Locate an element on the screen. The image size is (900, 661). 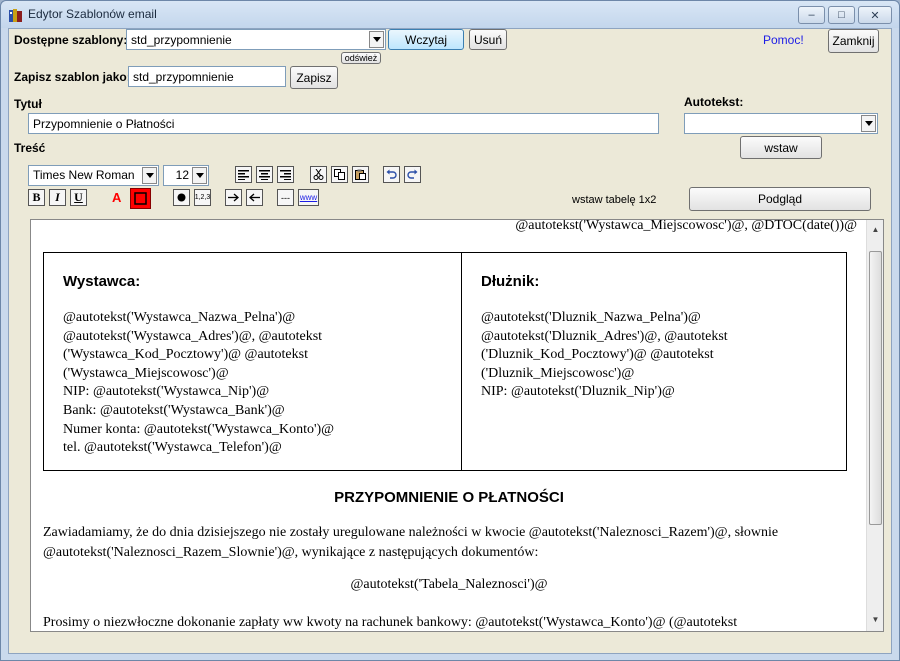
close-icon: ✕ is located at coordinates (875, 15).